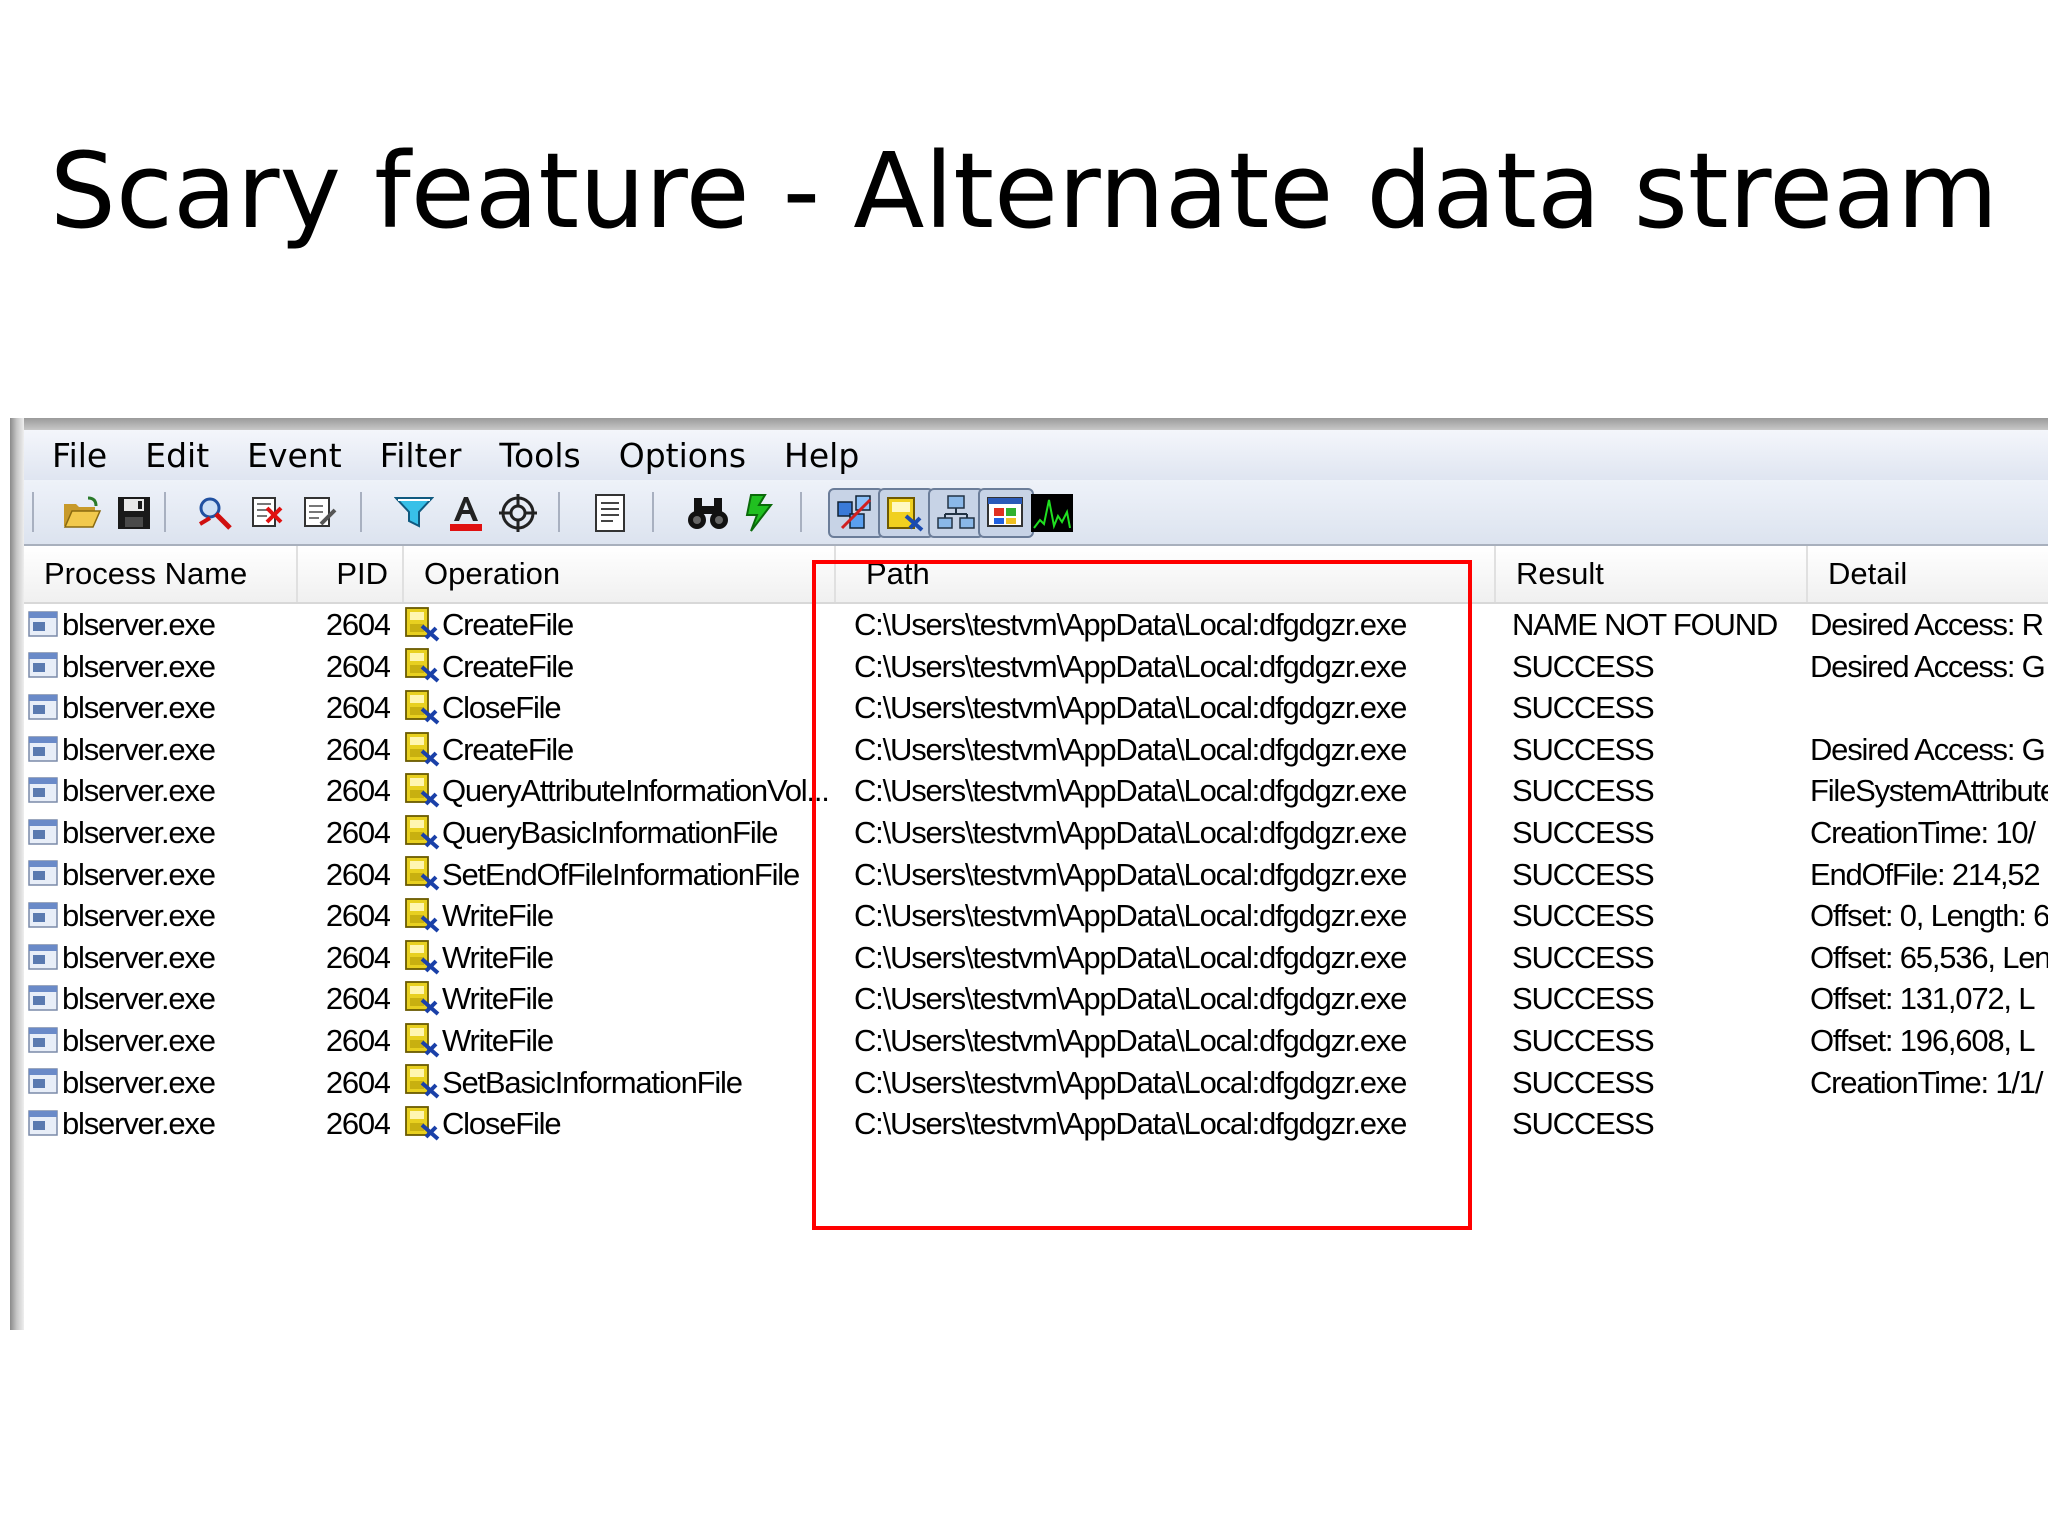 This screenshot has width=2048, height=1536. What do you see at coordinates (33, 512) in the screenshot?
I see `toolbar-grip` at bounding box center [33, 512].